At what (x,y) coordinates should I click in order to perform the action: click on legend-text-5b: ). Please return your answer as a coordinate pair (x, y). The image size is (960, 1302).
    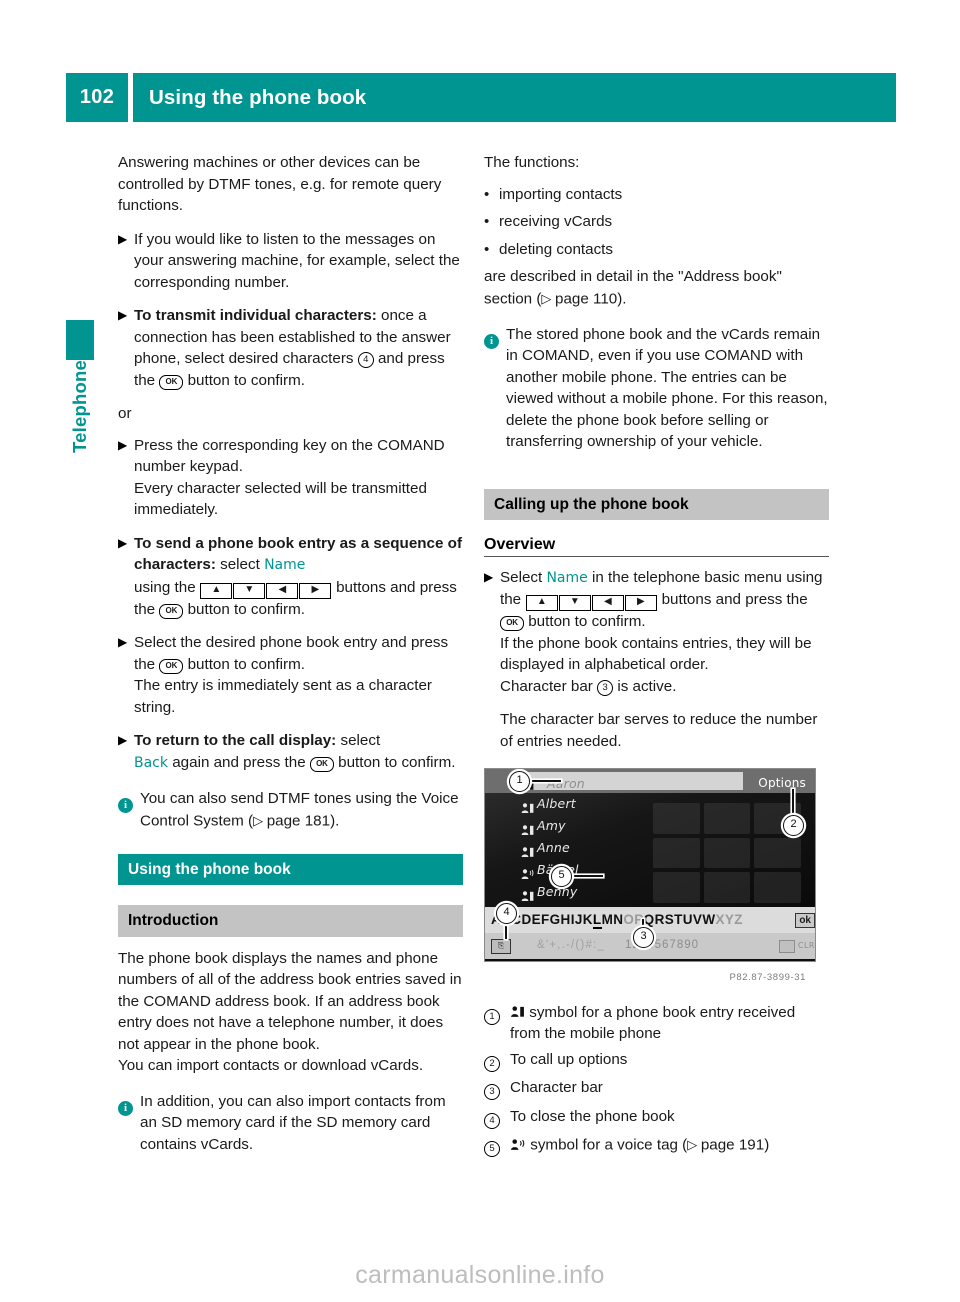
    Looking at the image, I should click on (767, 1145).